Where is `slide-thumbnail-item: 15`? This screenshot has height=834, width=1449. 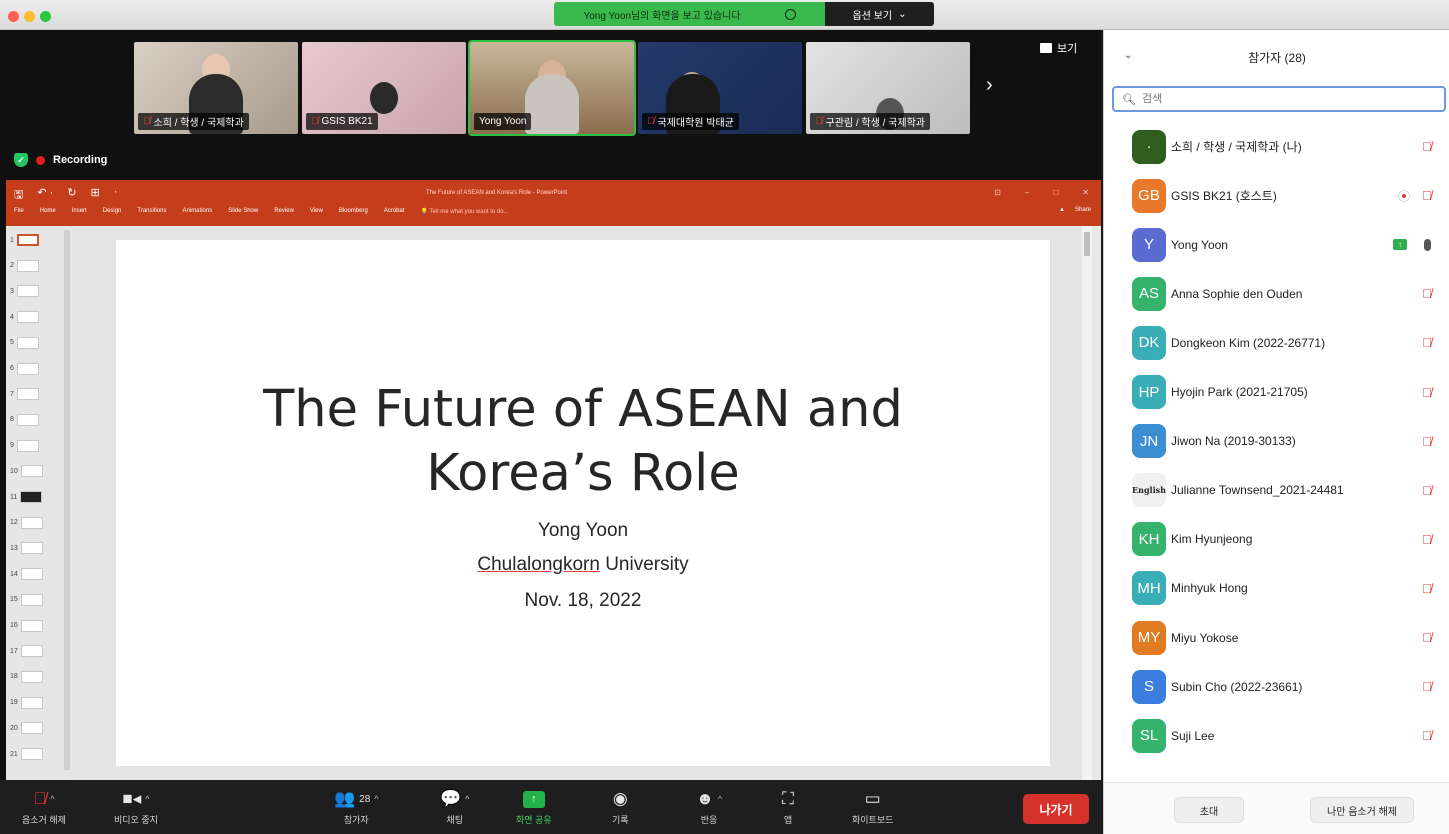
slide-thumbnail-item: 15 is located at coordinates (26, 599).